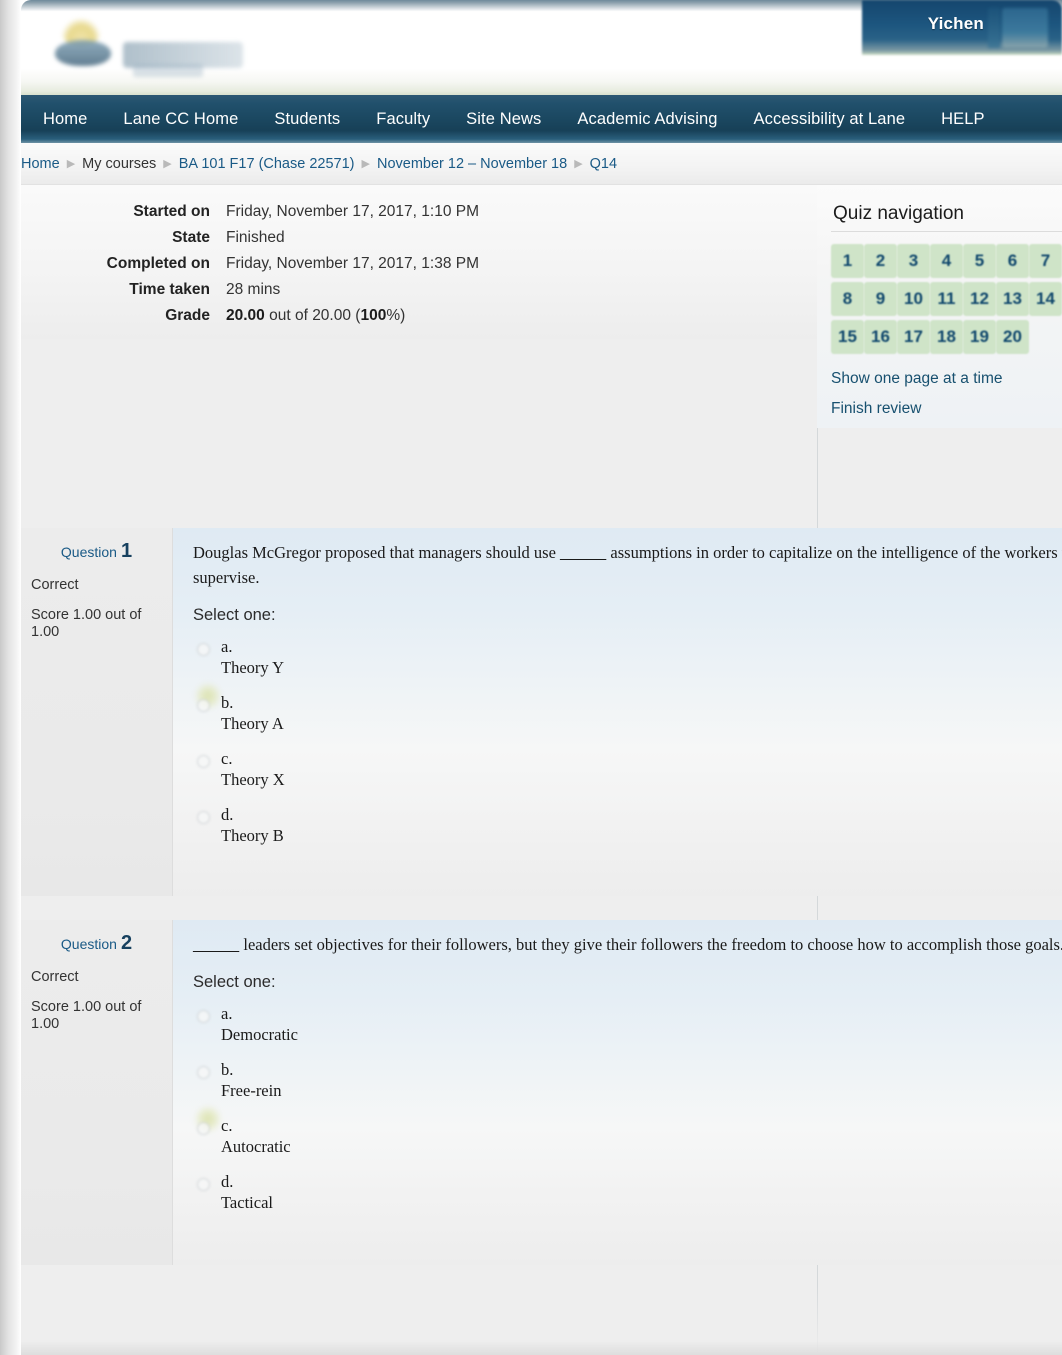 The image size is (1062, 1355). Describe the element at coordinates (946, 379) in the screenshot. I see `show-one-page-at-a-time-link: Show one page at a time` at that location.